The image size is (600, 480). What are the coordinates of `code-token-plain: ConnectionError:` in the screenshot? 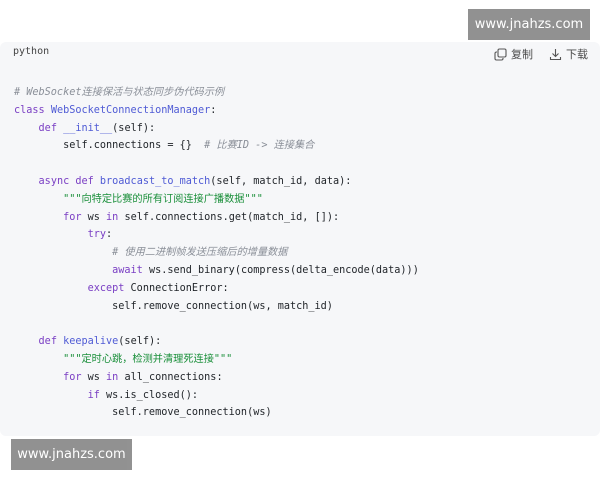 It's located at (179, 288).